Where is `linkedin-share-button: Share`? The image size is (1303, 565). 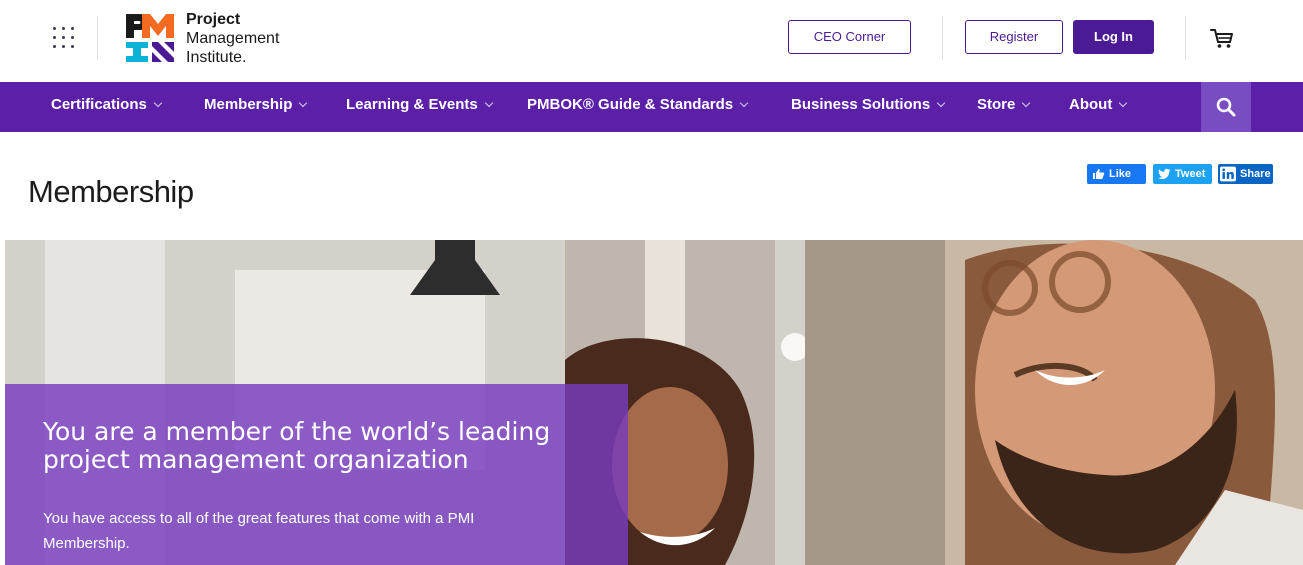
linkedin-share-button: Share is located at coordinates (1245, 174).